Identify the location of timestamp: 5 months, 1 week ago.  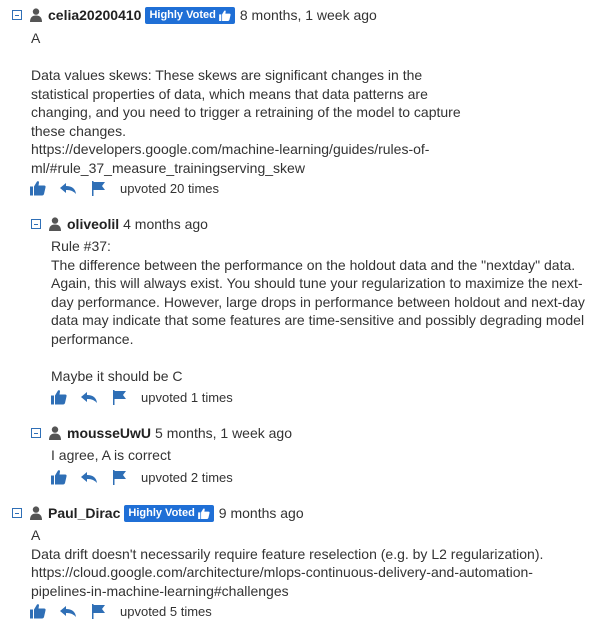
(224, 433).